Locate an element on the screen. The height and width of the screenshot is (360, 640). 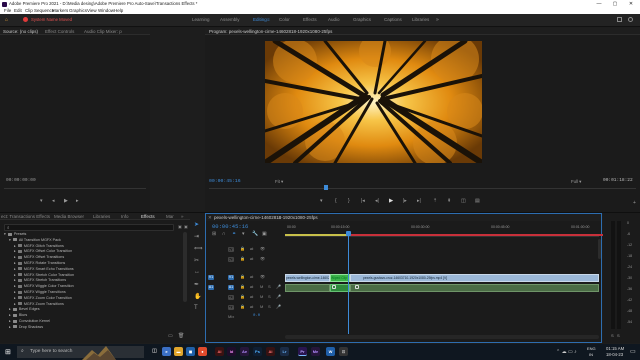
effects-folder: ▸ Drop Shadows is located at coordinates (94, 328).